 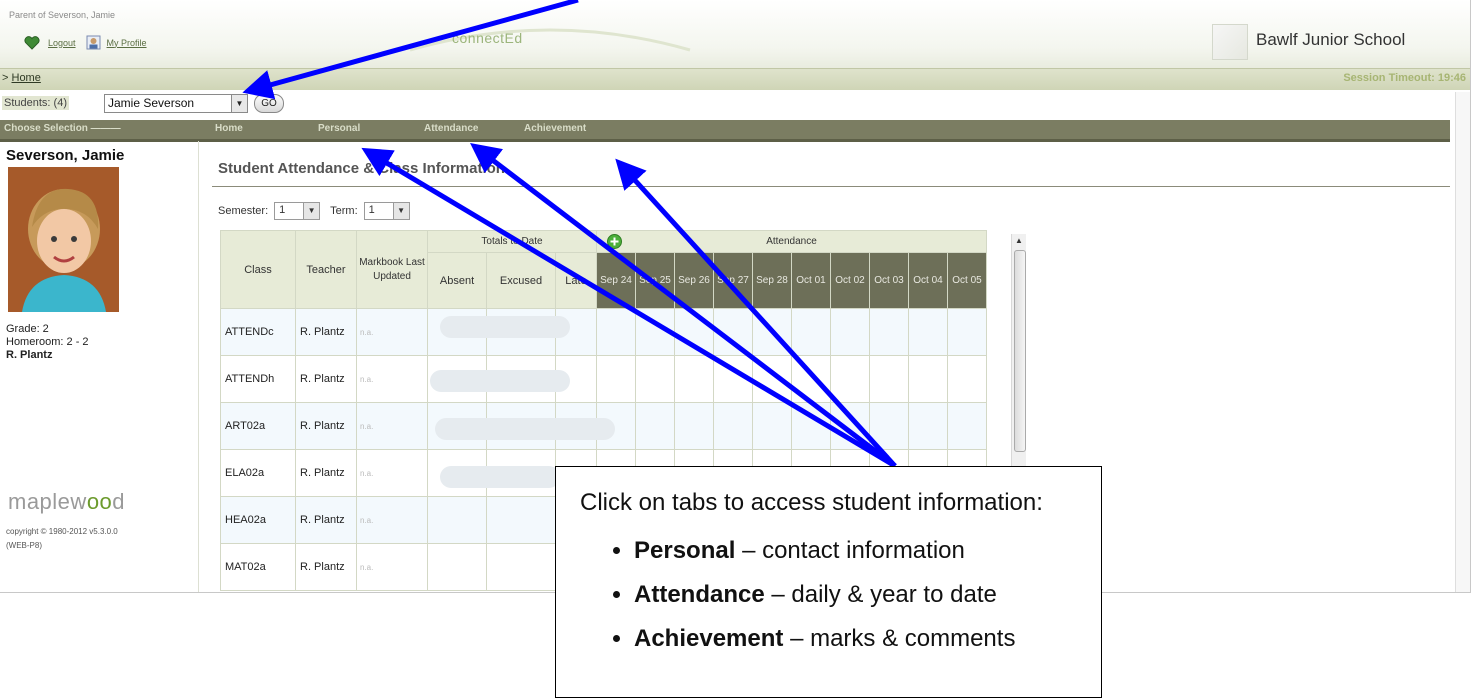 I want to click on student-photo, so click(x=63, y=239).